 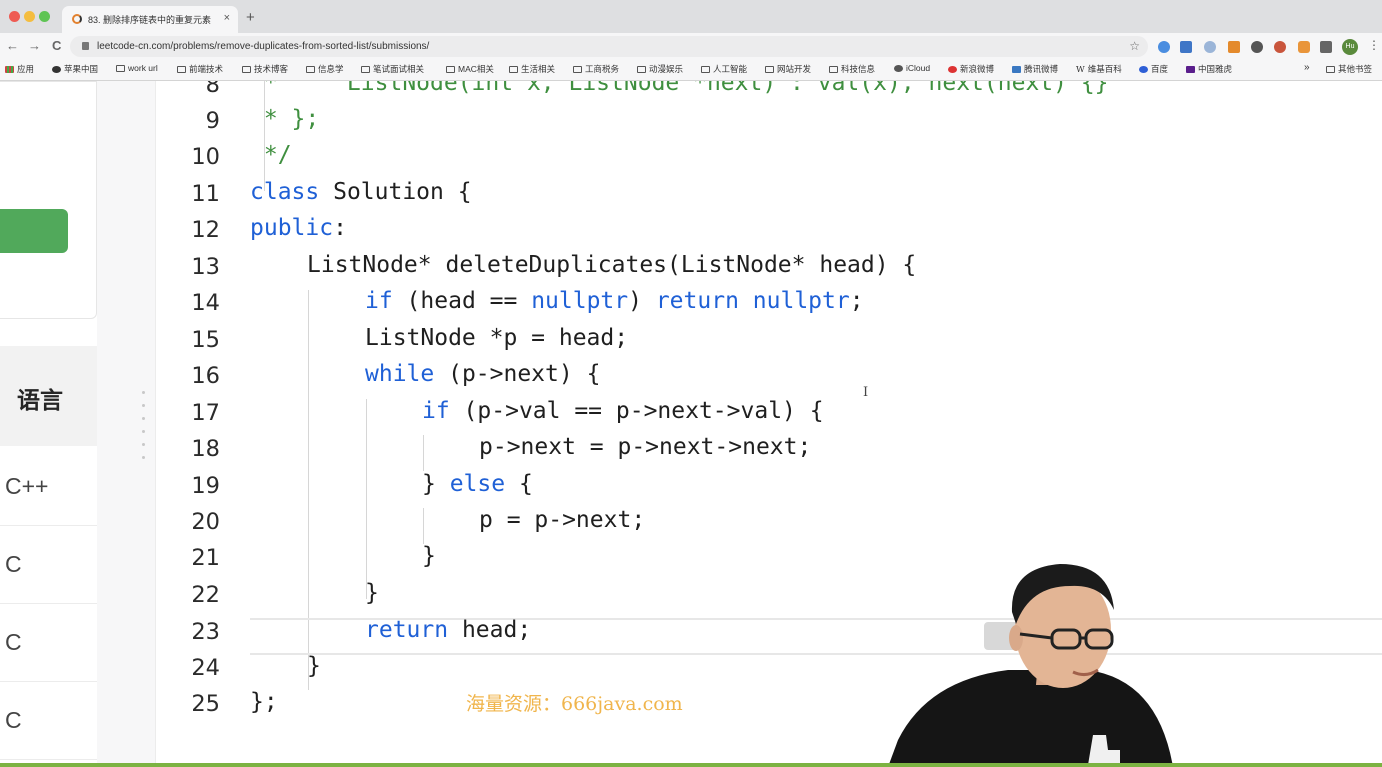 What do you see at coordinates (769, 122) in the screenshot?
I see `code-line: 9 * };` at bounding box center [769, 122].